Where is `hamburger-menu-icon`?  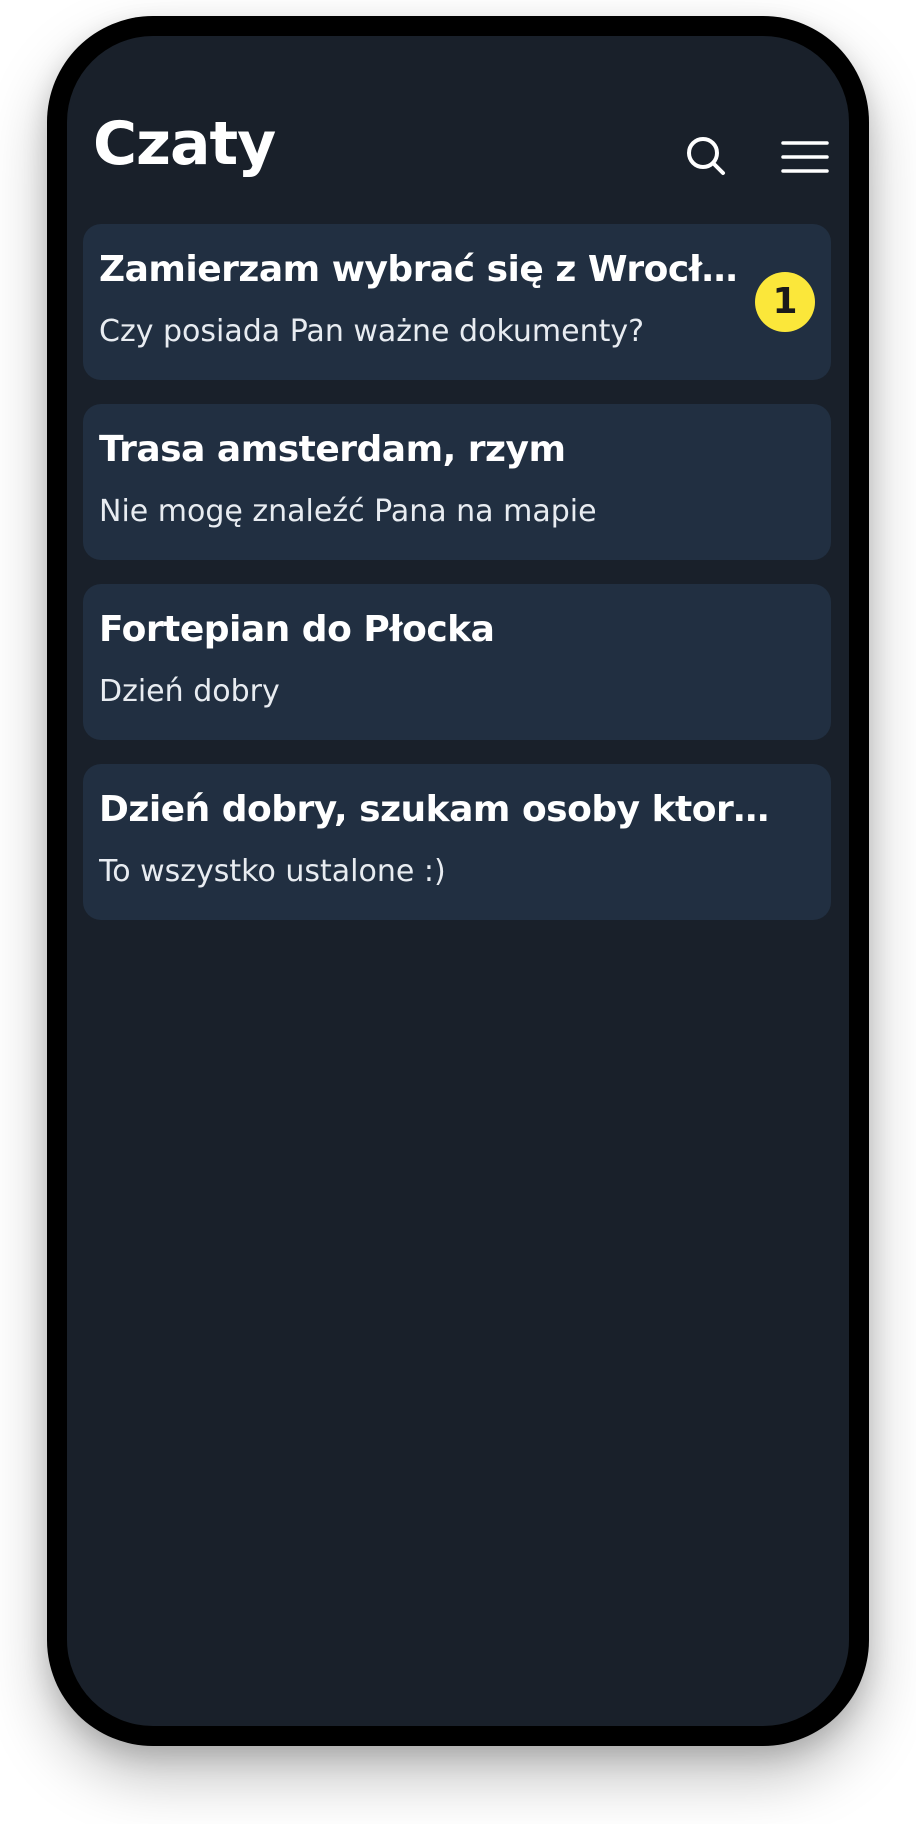
hamburger-menu-icon is located at coordinates (805, 157).